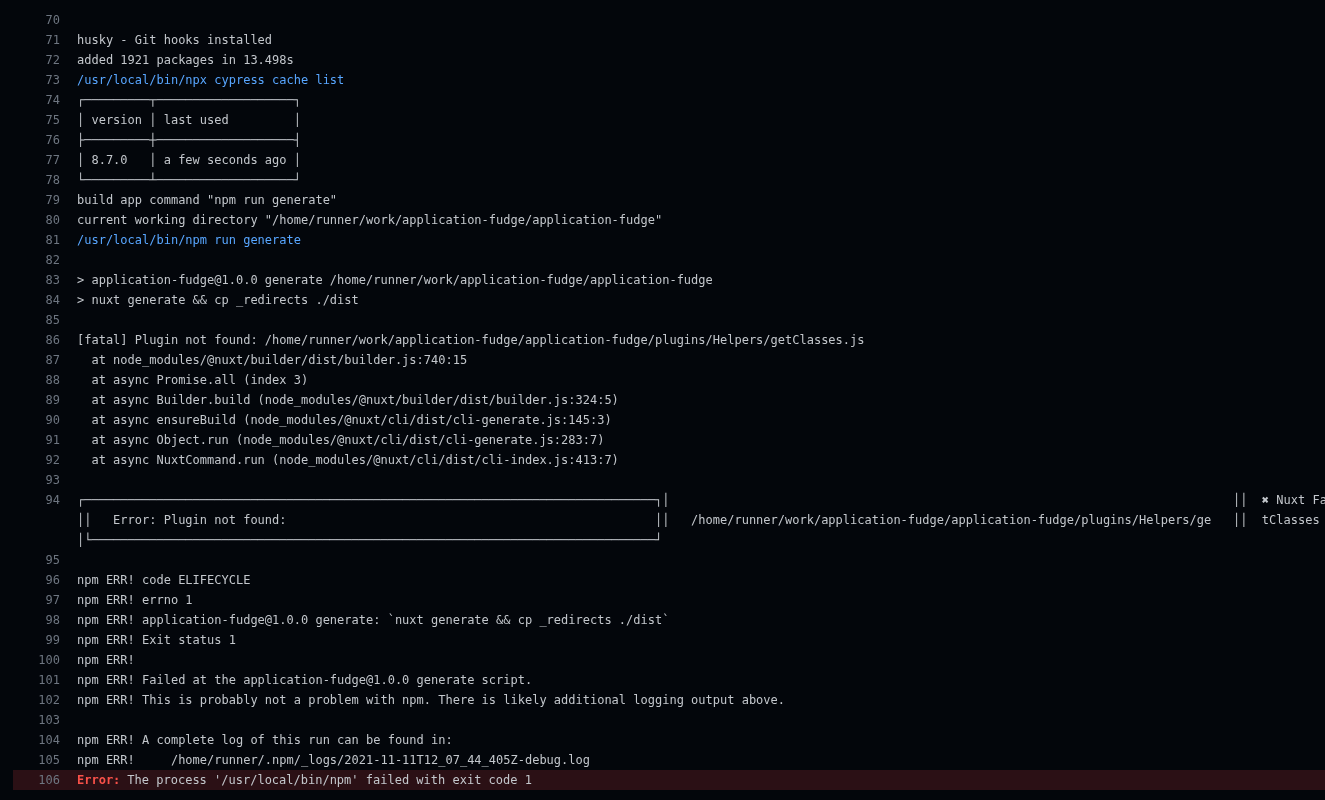 Image resolution: width=1325 pixels, height=800 pixels. I want to click on line-number: 90, so click(52, 420).